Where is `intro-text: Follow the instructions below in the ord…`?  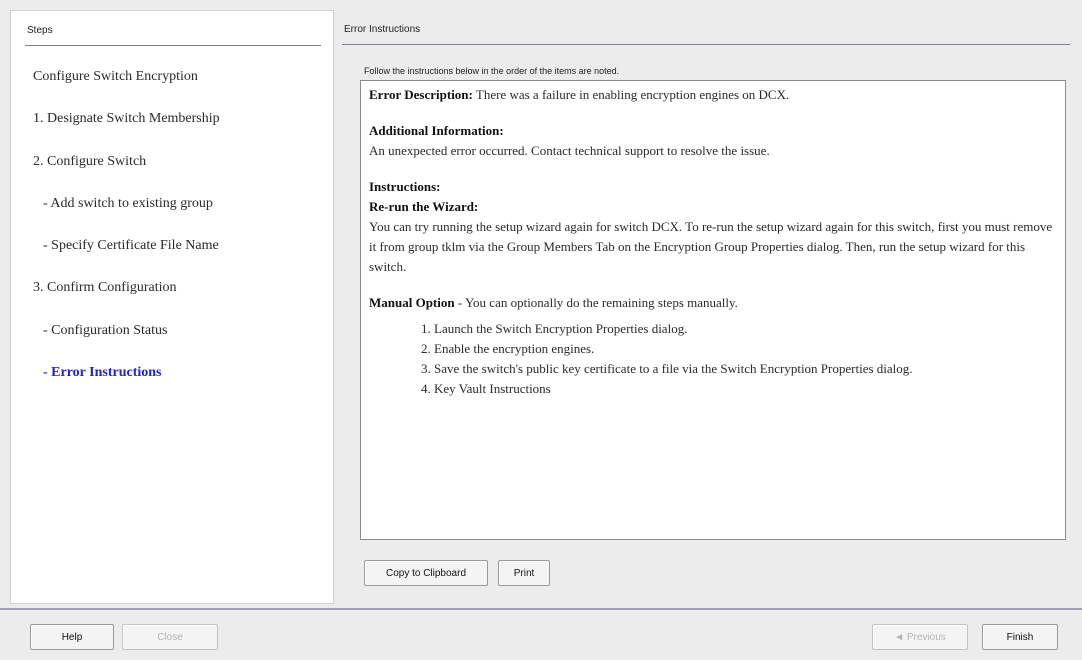
intro-text: Follow the instructions below in the ord… is located at coordinates (492, 71).